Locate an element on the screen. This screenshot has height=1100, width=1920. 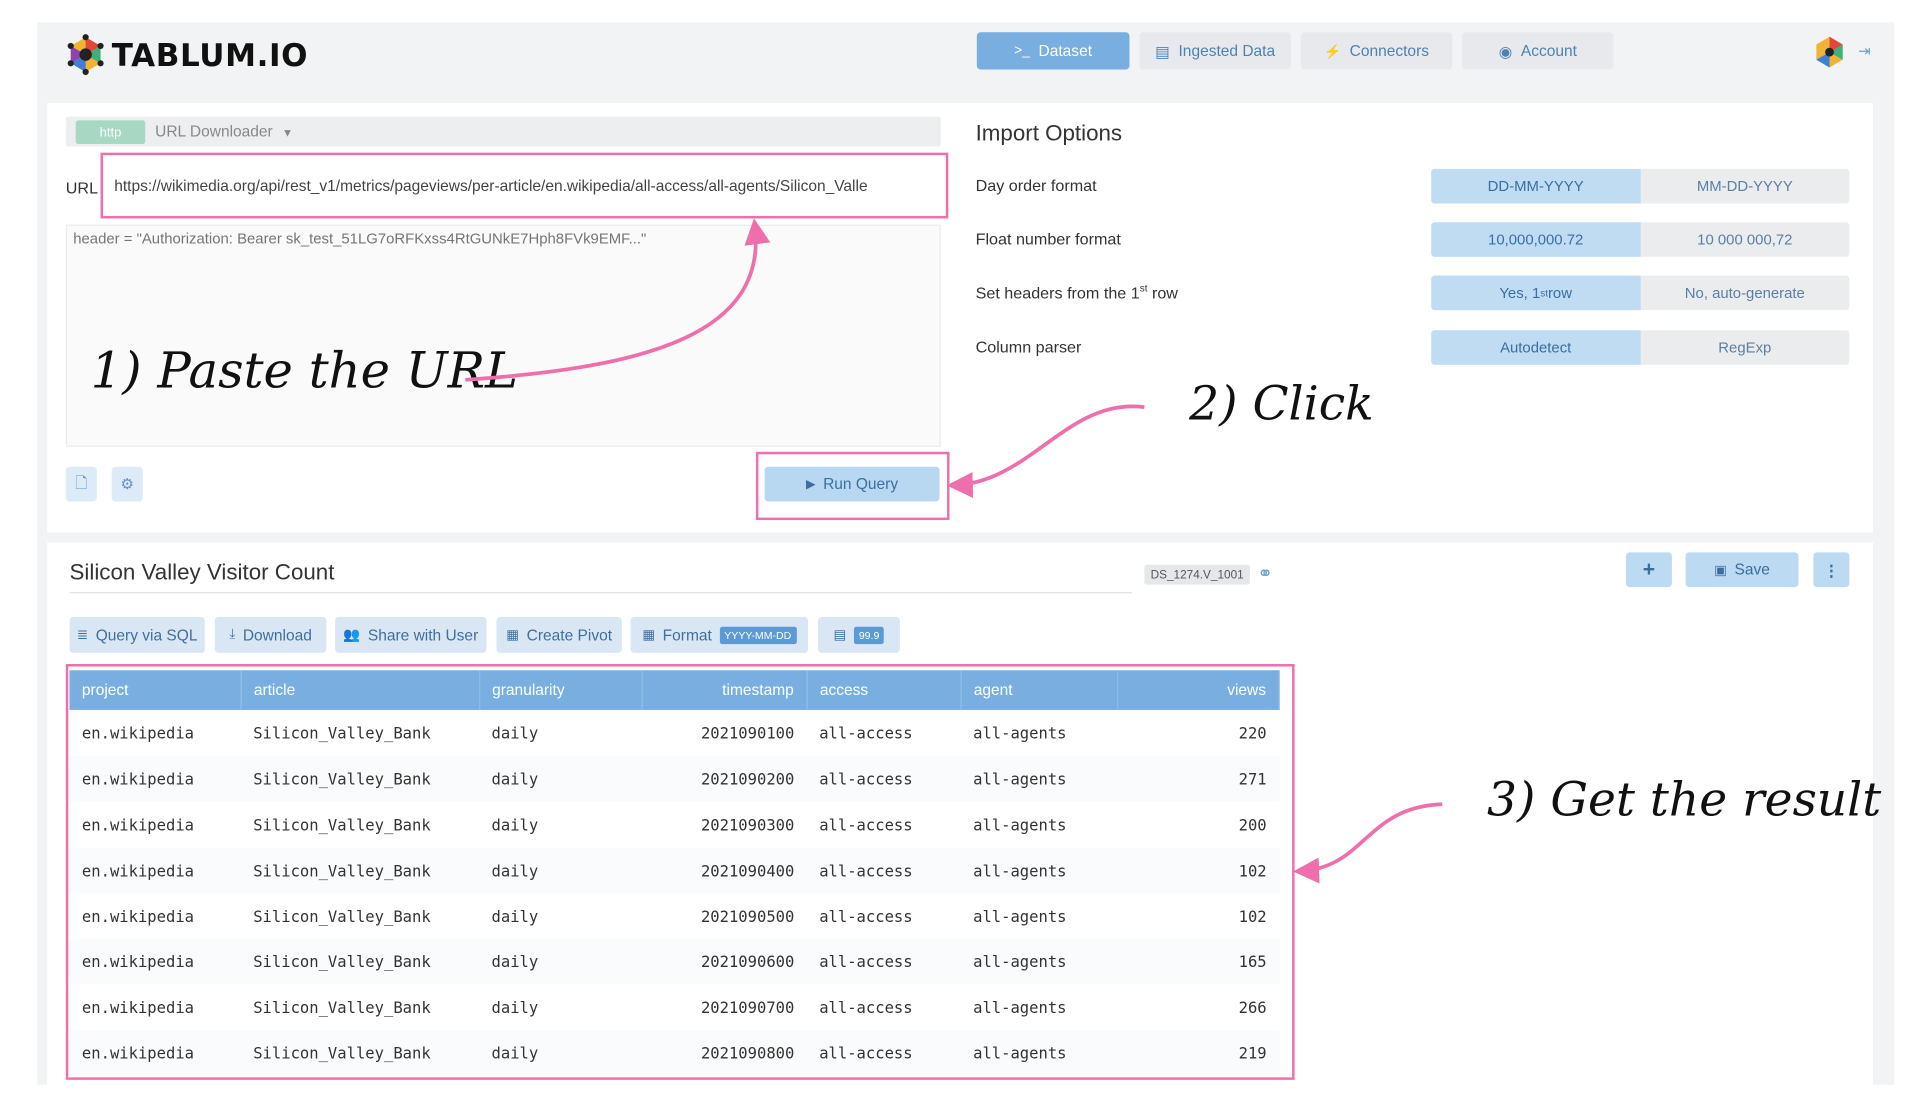
settings-button: ⚙ is located at coordinates (127, 484).